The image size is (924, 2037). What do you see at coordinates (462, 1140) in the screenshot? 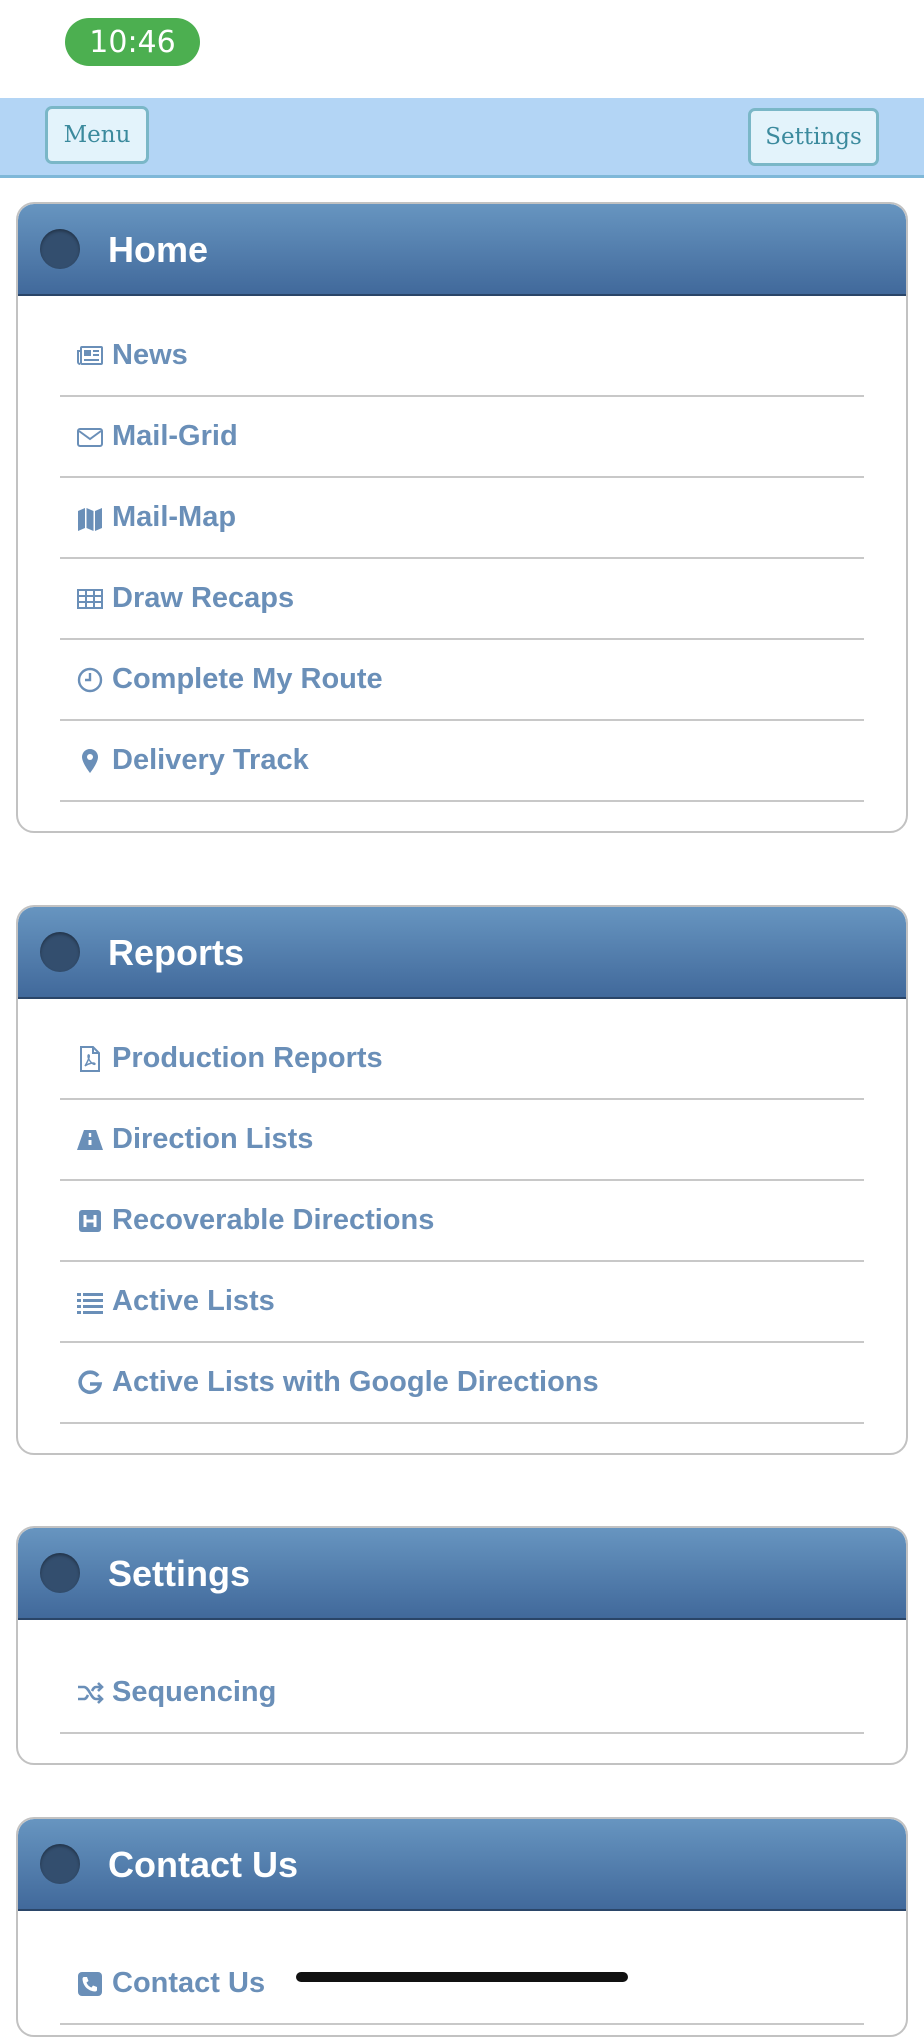
I see `menu-item-direction-lists: Direction Lists` at bounding box center [462, 1140].